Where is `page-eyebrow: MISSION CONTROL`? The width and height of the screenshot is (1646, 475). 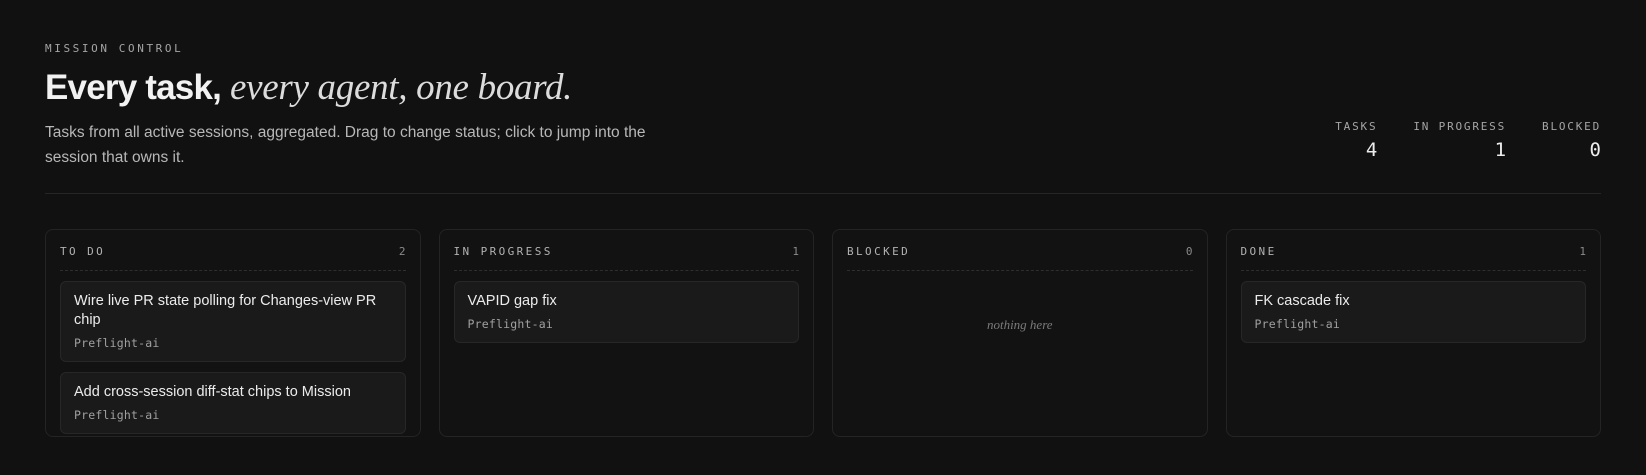 page-eyebrow: MISSION CONTROL is located at coordinates (114, 48).